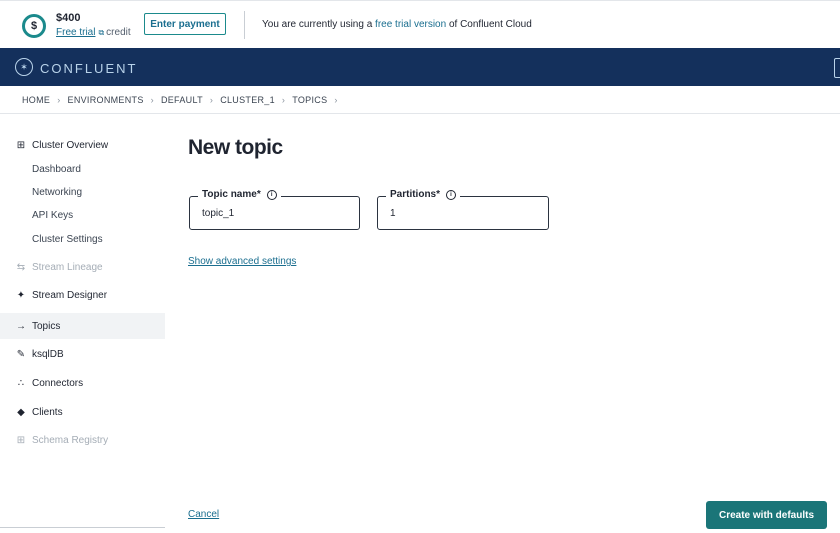  Describe the element at coordinates (57, 192) in the screenshot. I see `sidebar-item-label: Networking` at that location.